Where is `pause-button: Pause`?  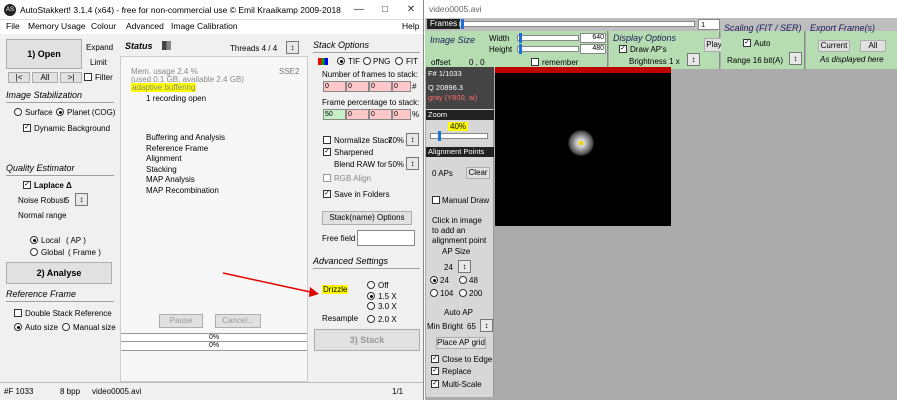
pause-button: Pause is located at coordinates (181, 321).